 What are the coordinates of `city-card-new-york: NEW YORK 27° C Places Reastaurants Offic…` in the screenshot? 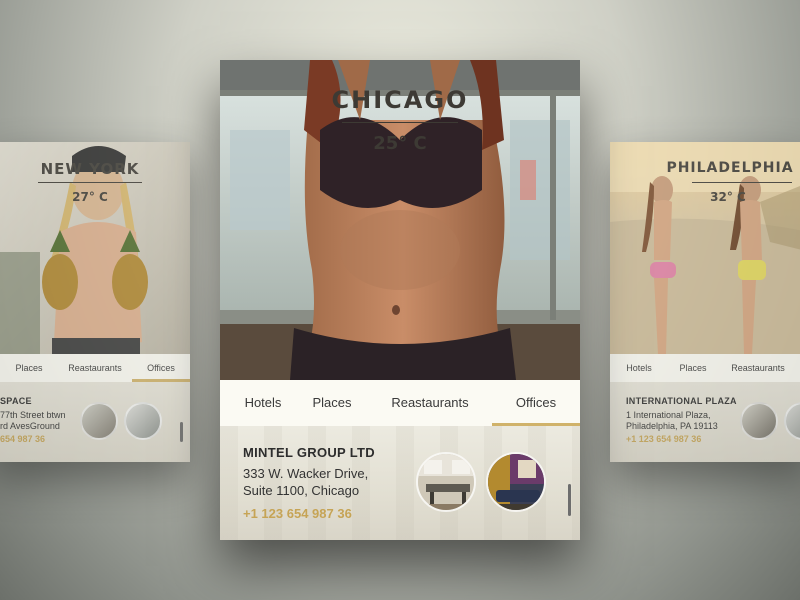 It's located at (95, 302).